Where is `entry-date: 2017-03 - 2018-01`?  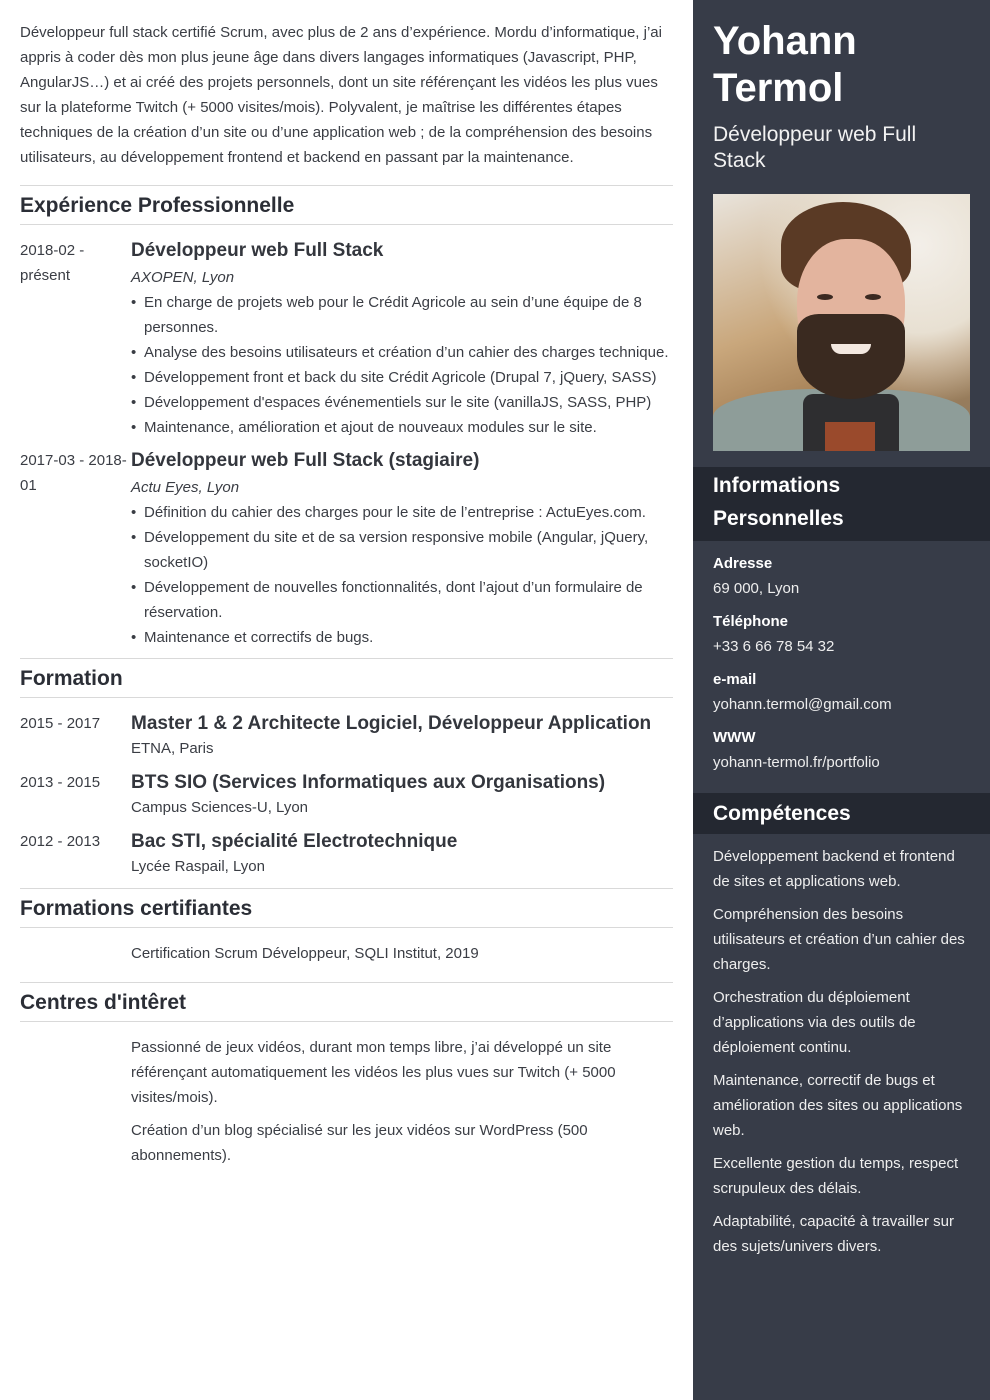 entry-date: 2017-03 - 2018-01 is located at coordinates (73, 473).